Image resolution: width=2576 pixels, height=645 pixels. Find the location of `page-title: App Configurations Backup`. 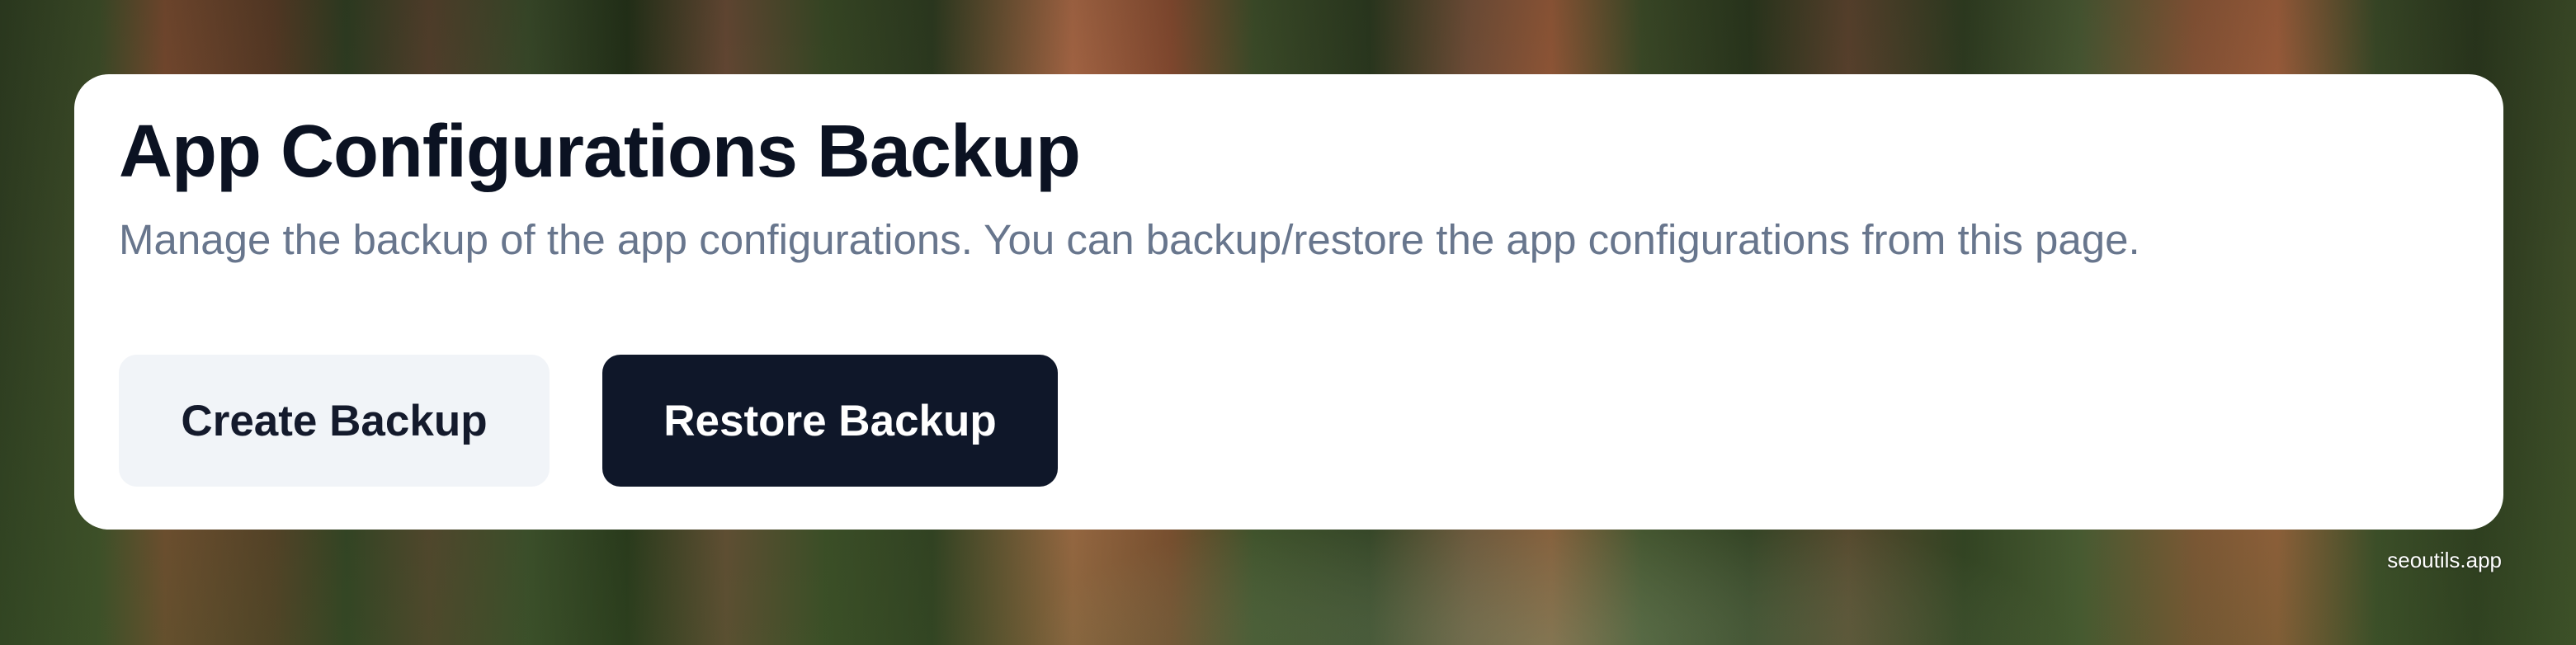

page-title: App Configurations Backup is located at coordinates (600, 152).